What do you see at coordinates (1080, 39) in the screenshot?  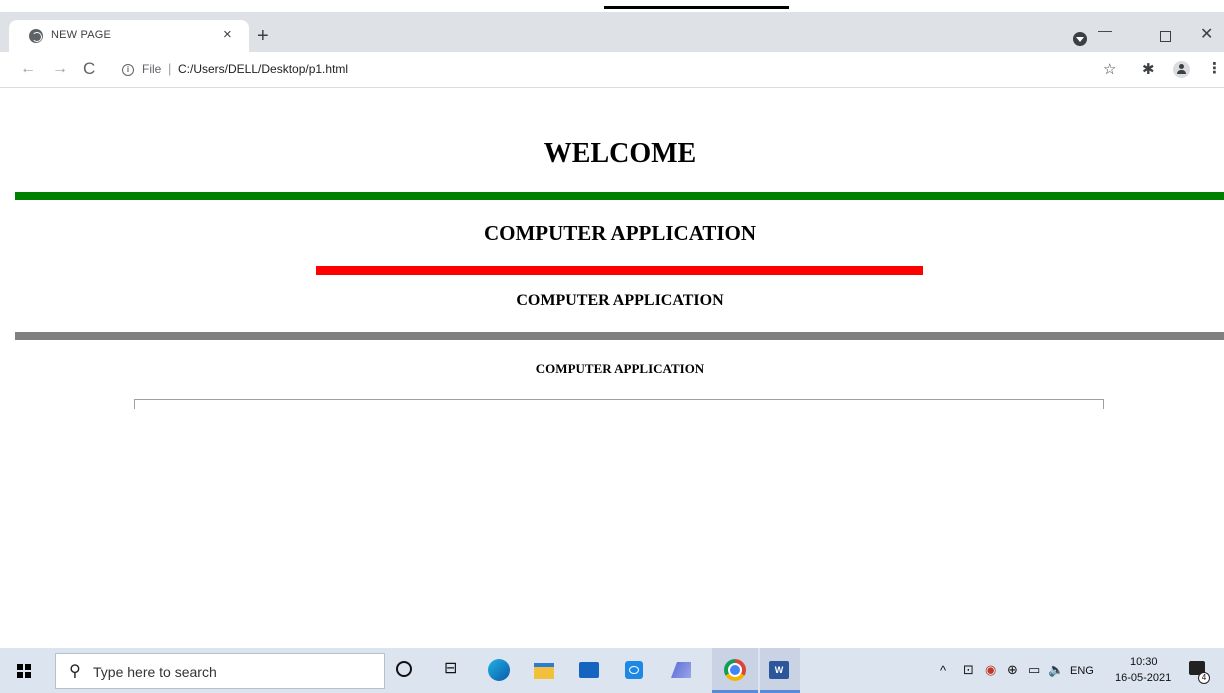 I see `media-control-icon` at bounding box center [1080, 39].